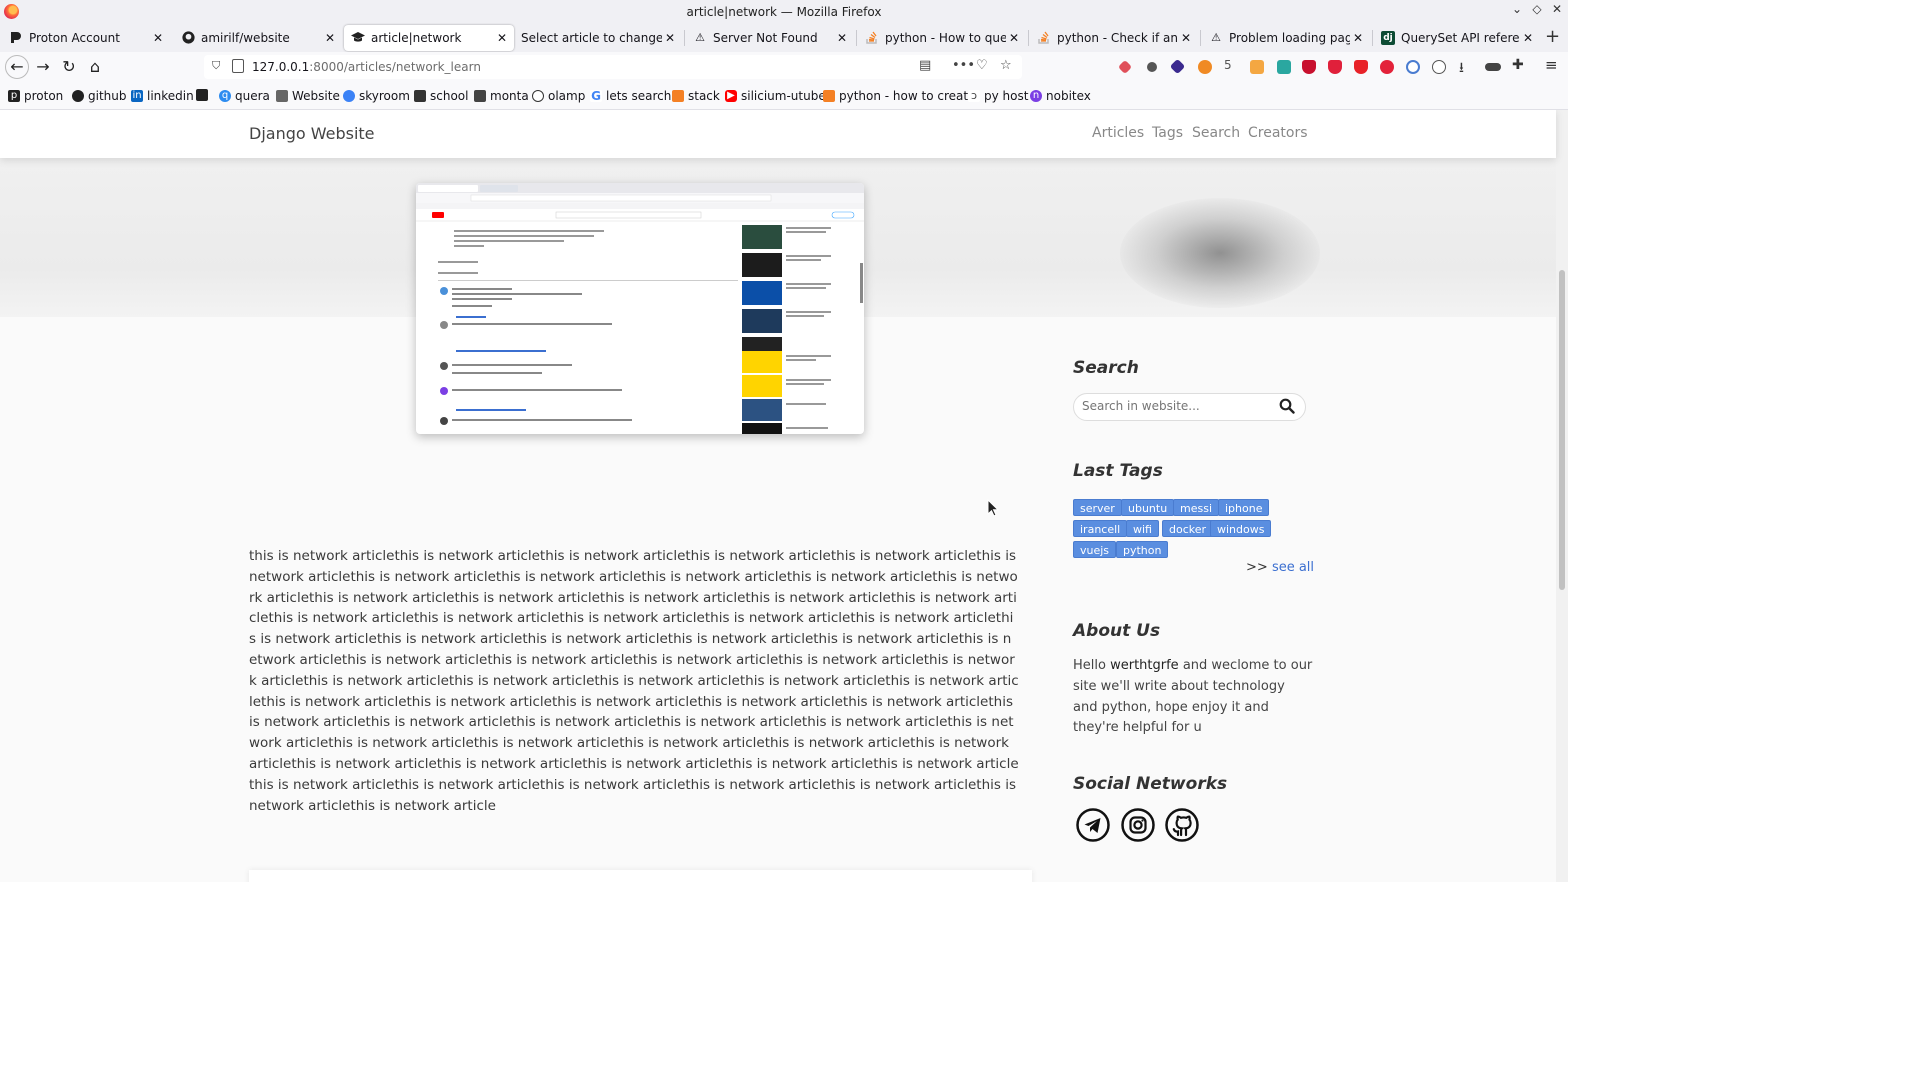 This screenshot has height=1080, width=1920. I want to click on bookmark-olamp: olamp, so click(558, 96).